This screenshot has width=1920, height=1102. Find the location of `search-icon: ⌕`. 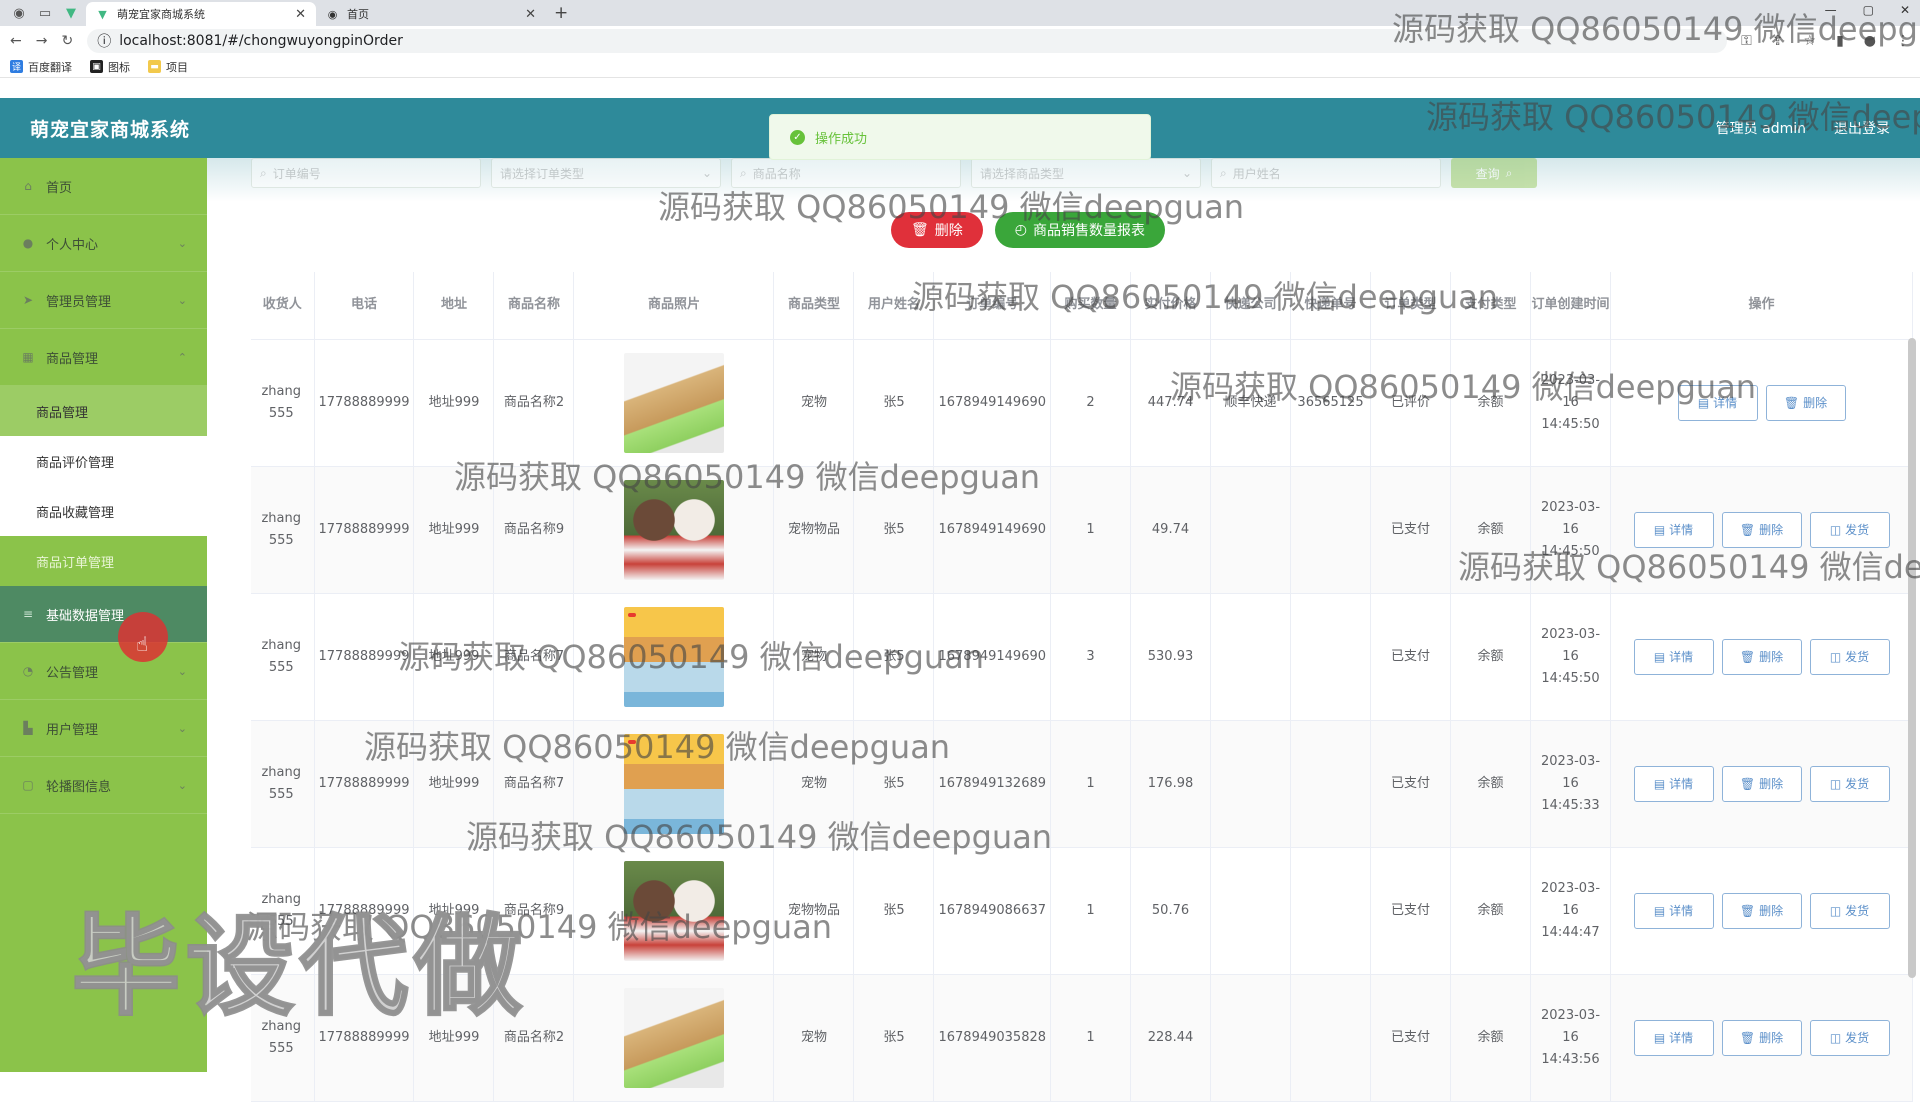

search-icon: ⌕ is located at coordinates (263, 172).